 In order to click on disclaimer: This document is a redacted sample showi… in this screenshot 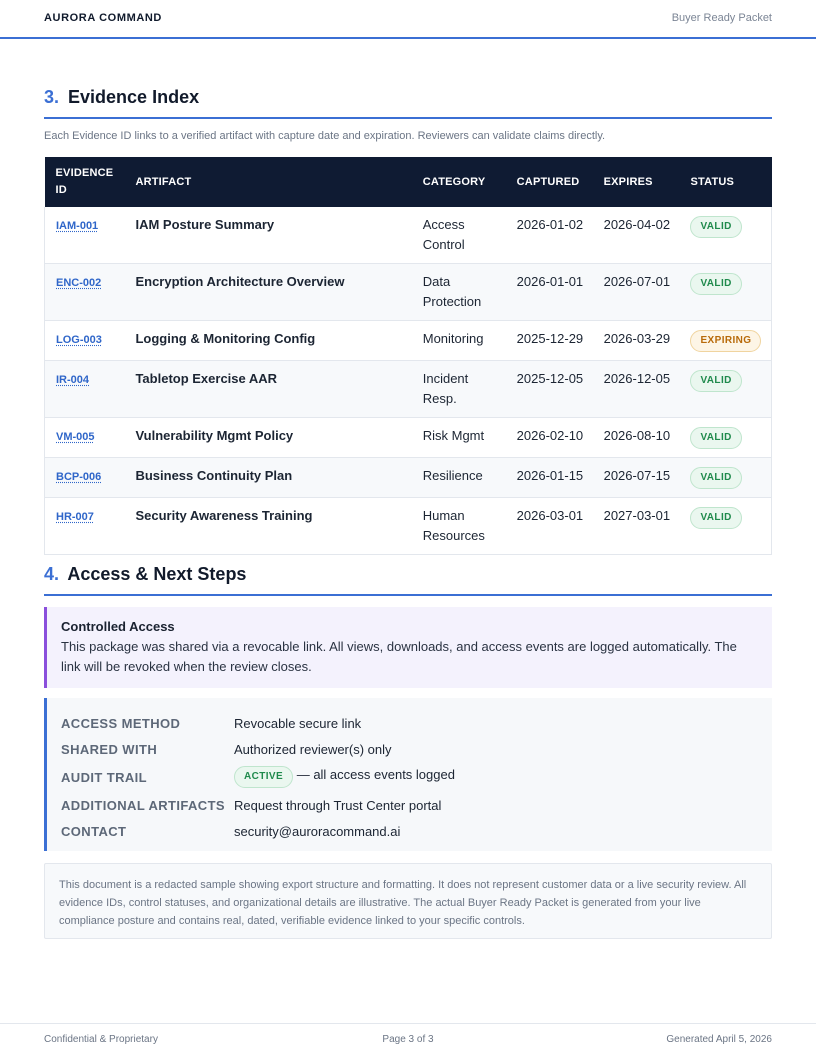, I will do `click(408, 901)`.